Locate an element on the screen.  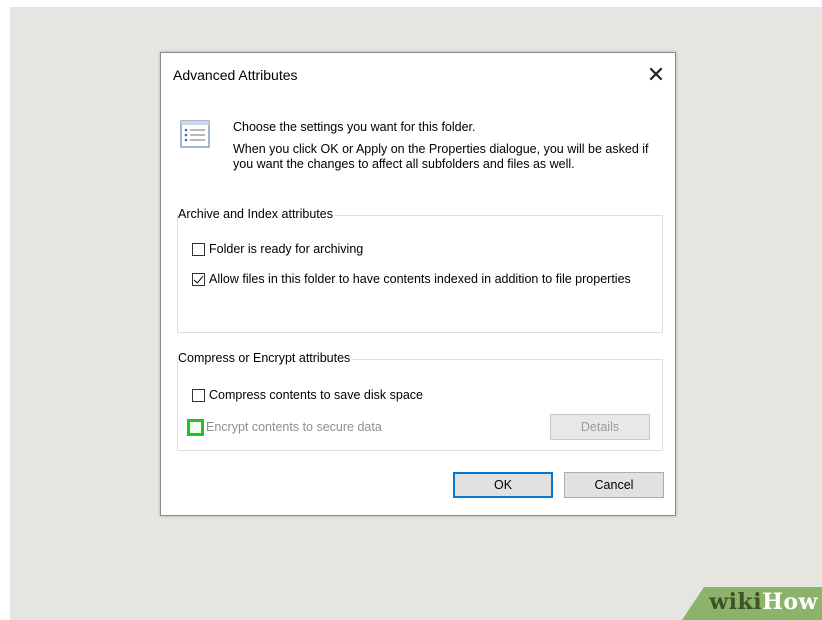
details-button: Details is located at coordinates (600, 427).